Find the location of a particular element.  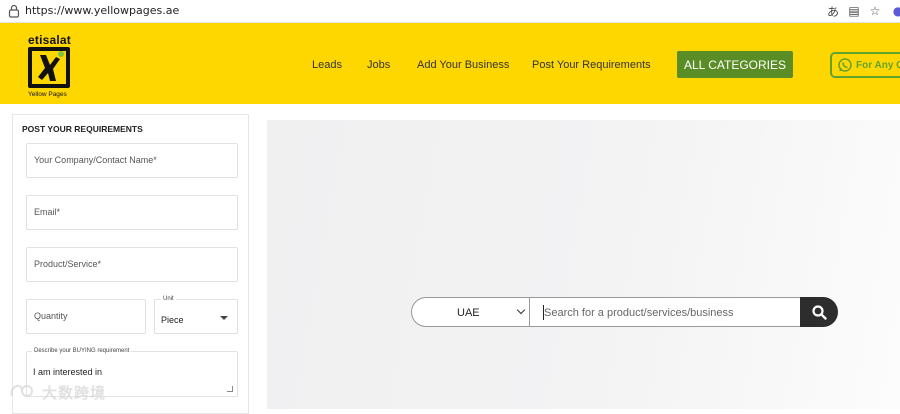

country-value: UAE is located at coordinates (468, 313).